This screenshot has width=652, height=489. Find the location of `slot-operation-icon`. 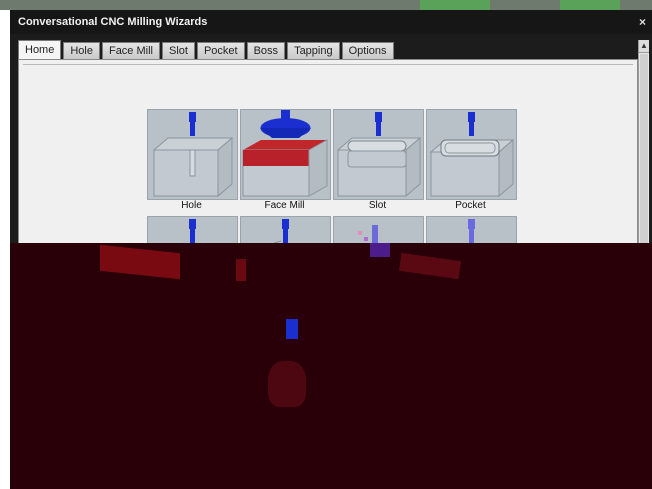

slot-operation-icon is located at coordinates (379, 155).